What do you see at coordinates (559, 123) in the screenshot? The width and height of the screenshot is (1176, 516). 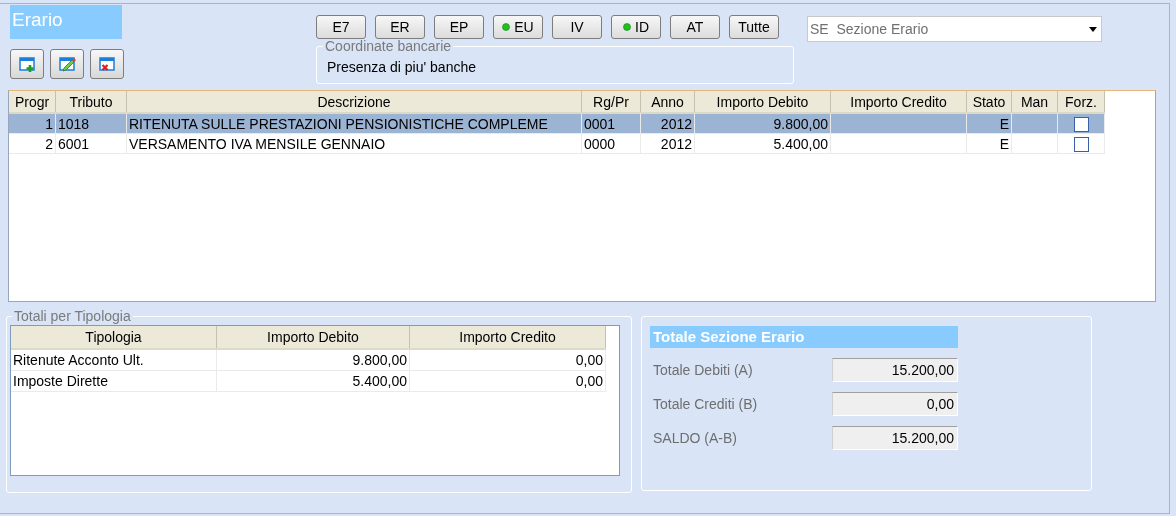 I see `table-row: 1 1018 RITENUTA SULLE PRESTAZIONI PENSIONISTICHE COMPLEME 0001 2012 9.800,00 E` at bounding box center [559, 123].